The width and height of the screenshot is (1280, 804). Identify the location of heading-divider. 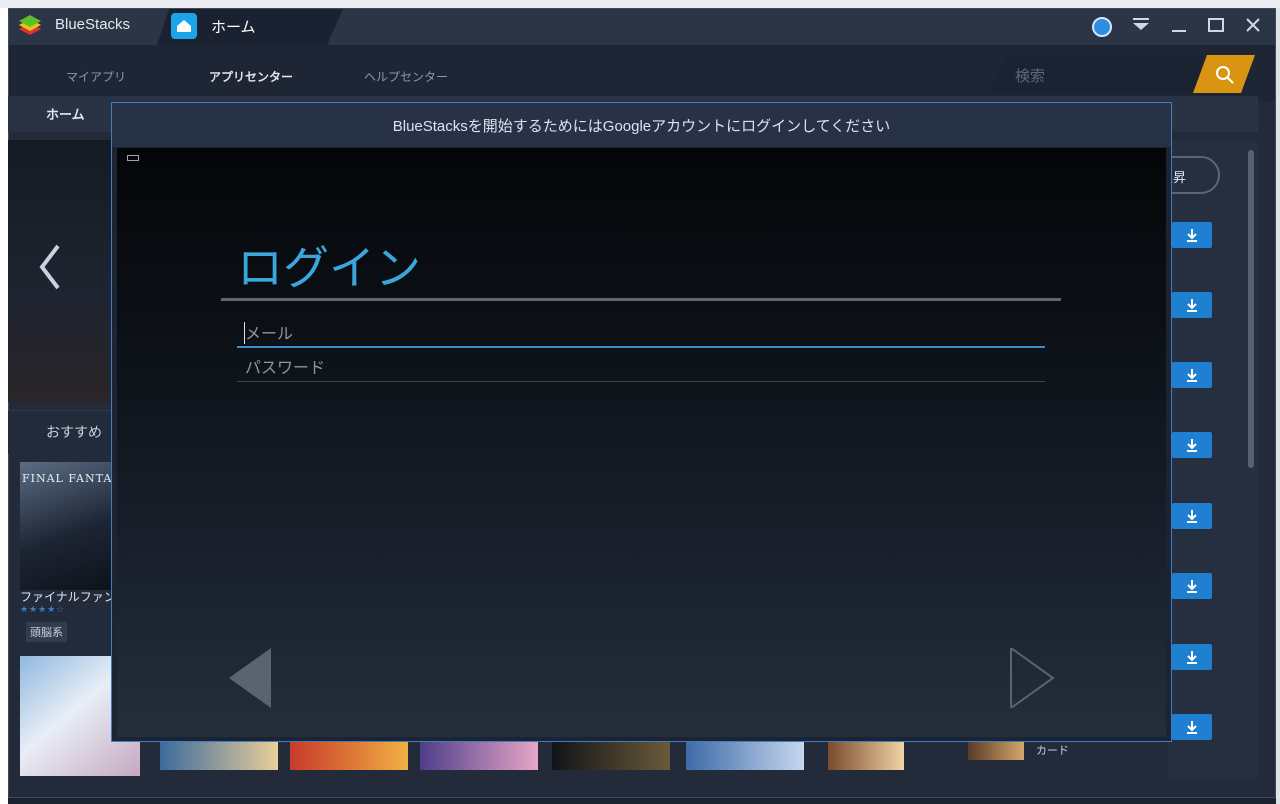
(641, 299).